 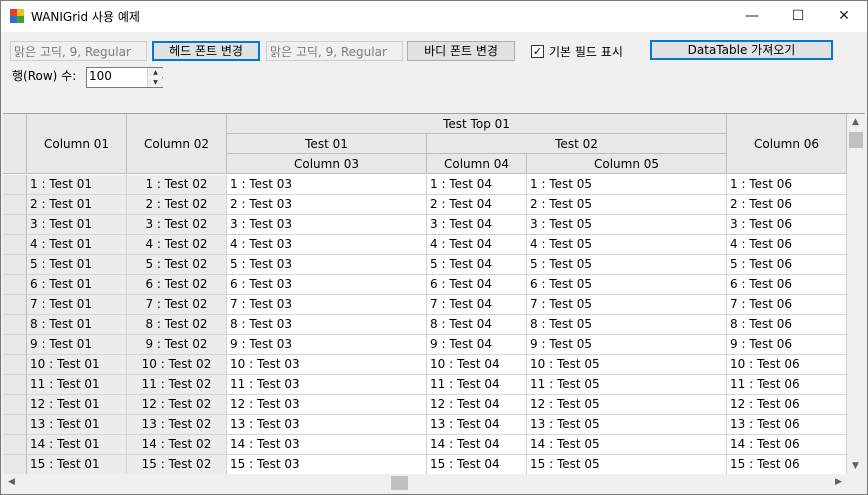 I want to click on grid-cell: 13 : Test 04, so click(x=477, y=425).